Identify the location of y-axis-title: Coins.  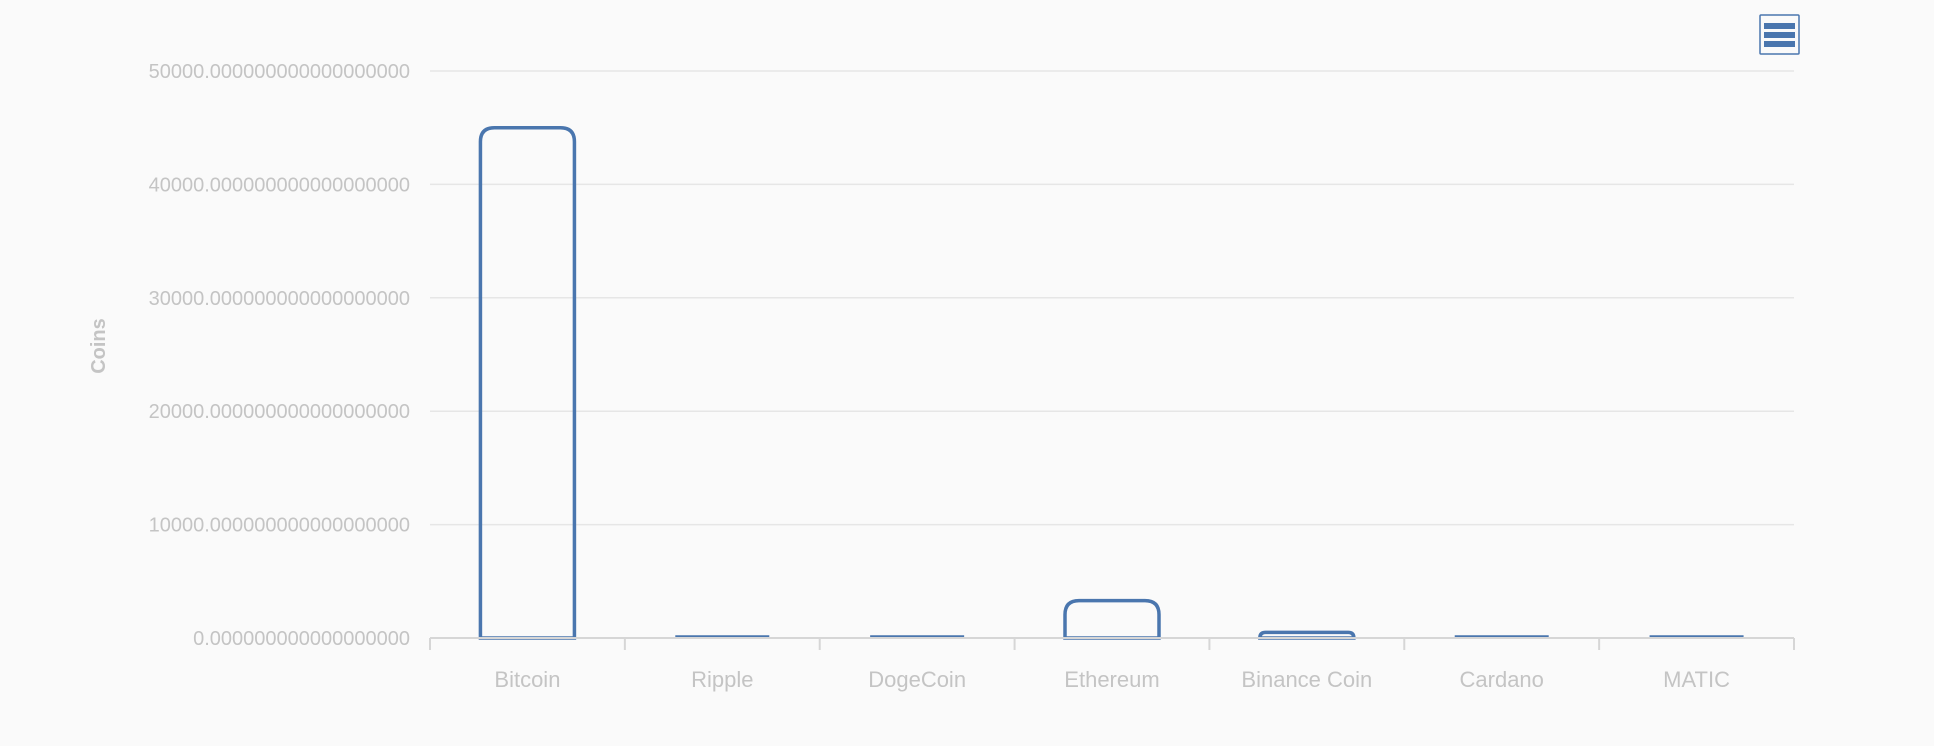
(99, 346).